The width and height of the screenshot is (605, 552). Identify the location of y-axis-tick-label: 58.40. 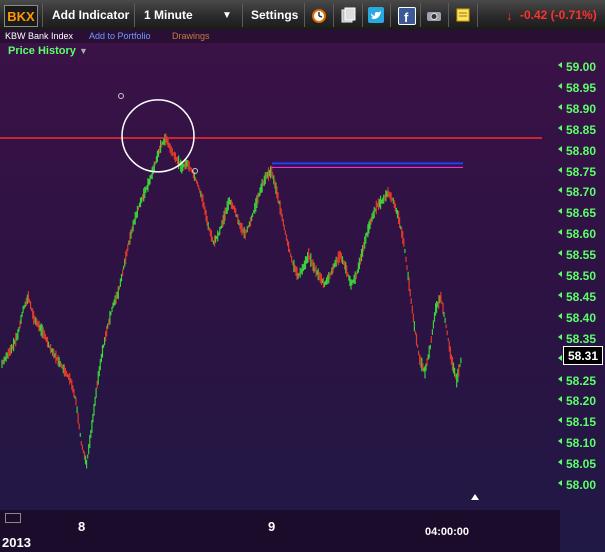
(581, 317).